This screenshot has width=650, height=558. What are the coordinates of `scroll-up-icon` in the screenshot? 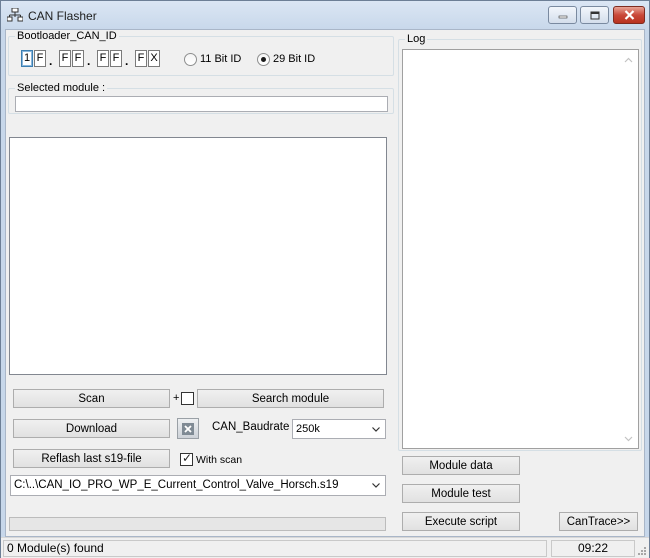 It's located at (628, 60).